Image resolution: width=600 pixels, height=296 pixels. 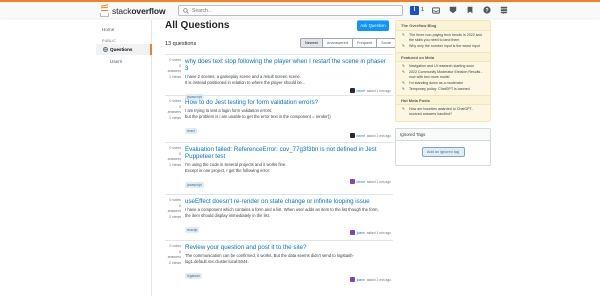 I want to click on tag-javascript: javascript, so click(x=194, y=185).